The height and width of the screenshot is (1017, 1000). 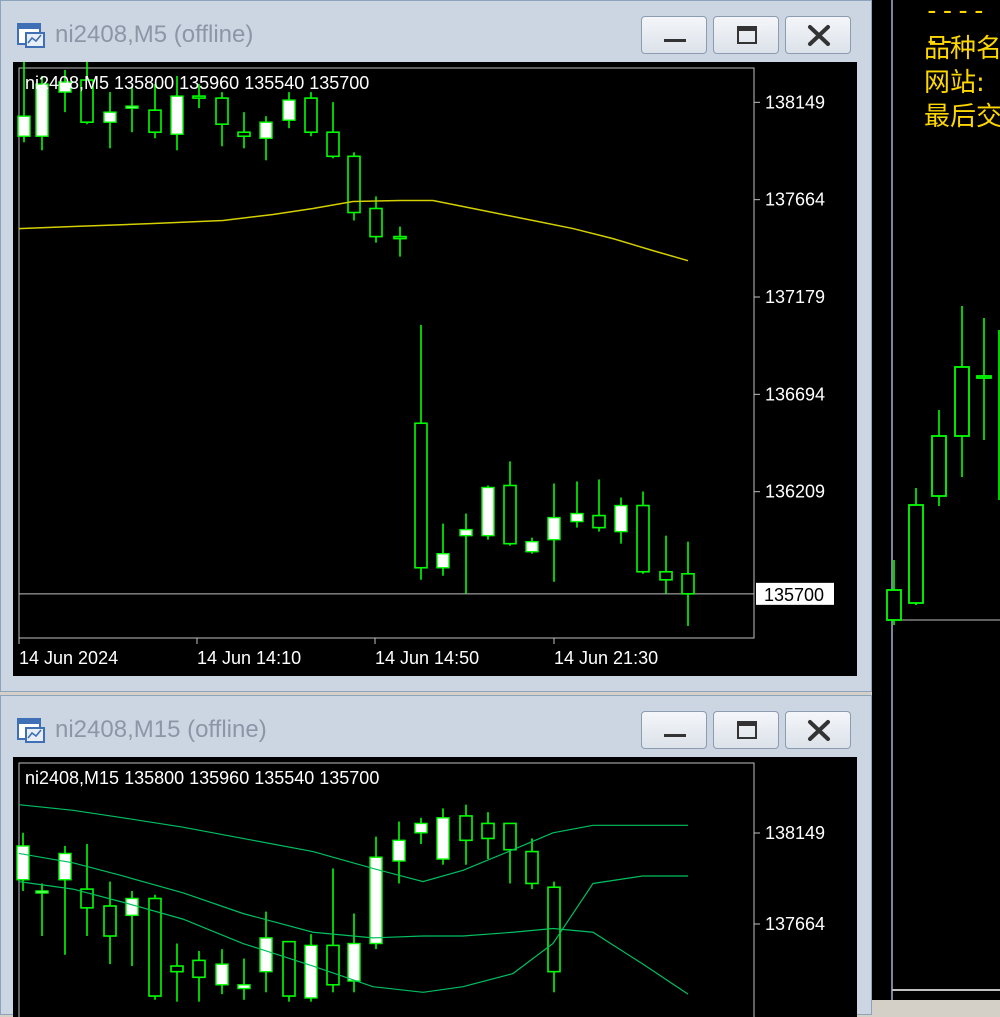 I want to click on right-candlestick-chart, so click(x=943, y=500).